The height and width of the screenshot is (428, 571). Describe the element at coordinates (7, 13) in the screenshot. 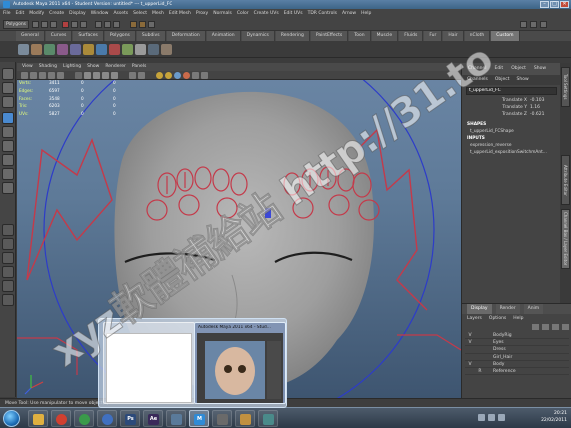

I see `menu-file: File` at that location.